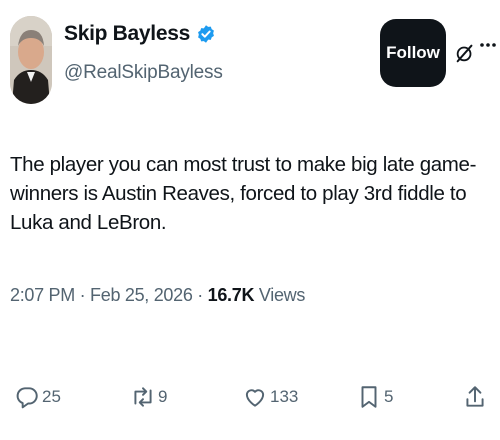 This screenshot has height=440, width=500. What do you see at coordinates (27, 398) in the screenshot?
I see `reply-icon` at bounding box center [27, 398].